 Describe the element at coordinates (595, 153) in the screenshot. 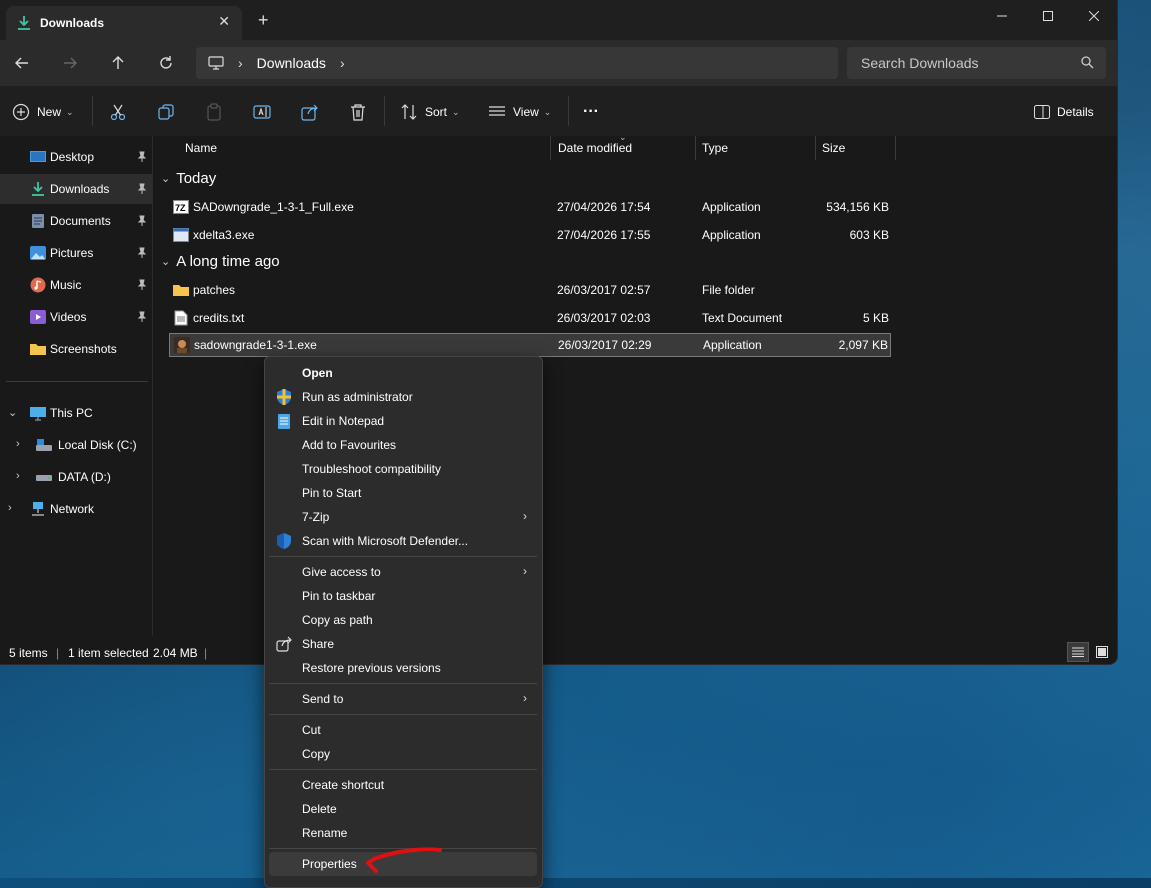

I see `column-header-date: Date modified` at that location.